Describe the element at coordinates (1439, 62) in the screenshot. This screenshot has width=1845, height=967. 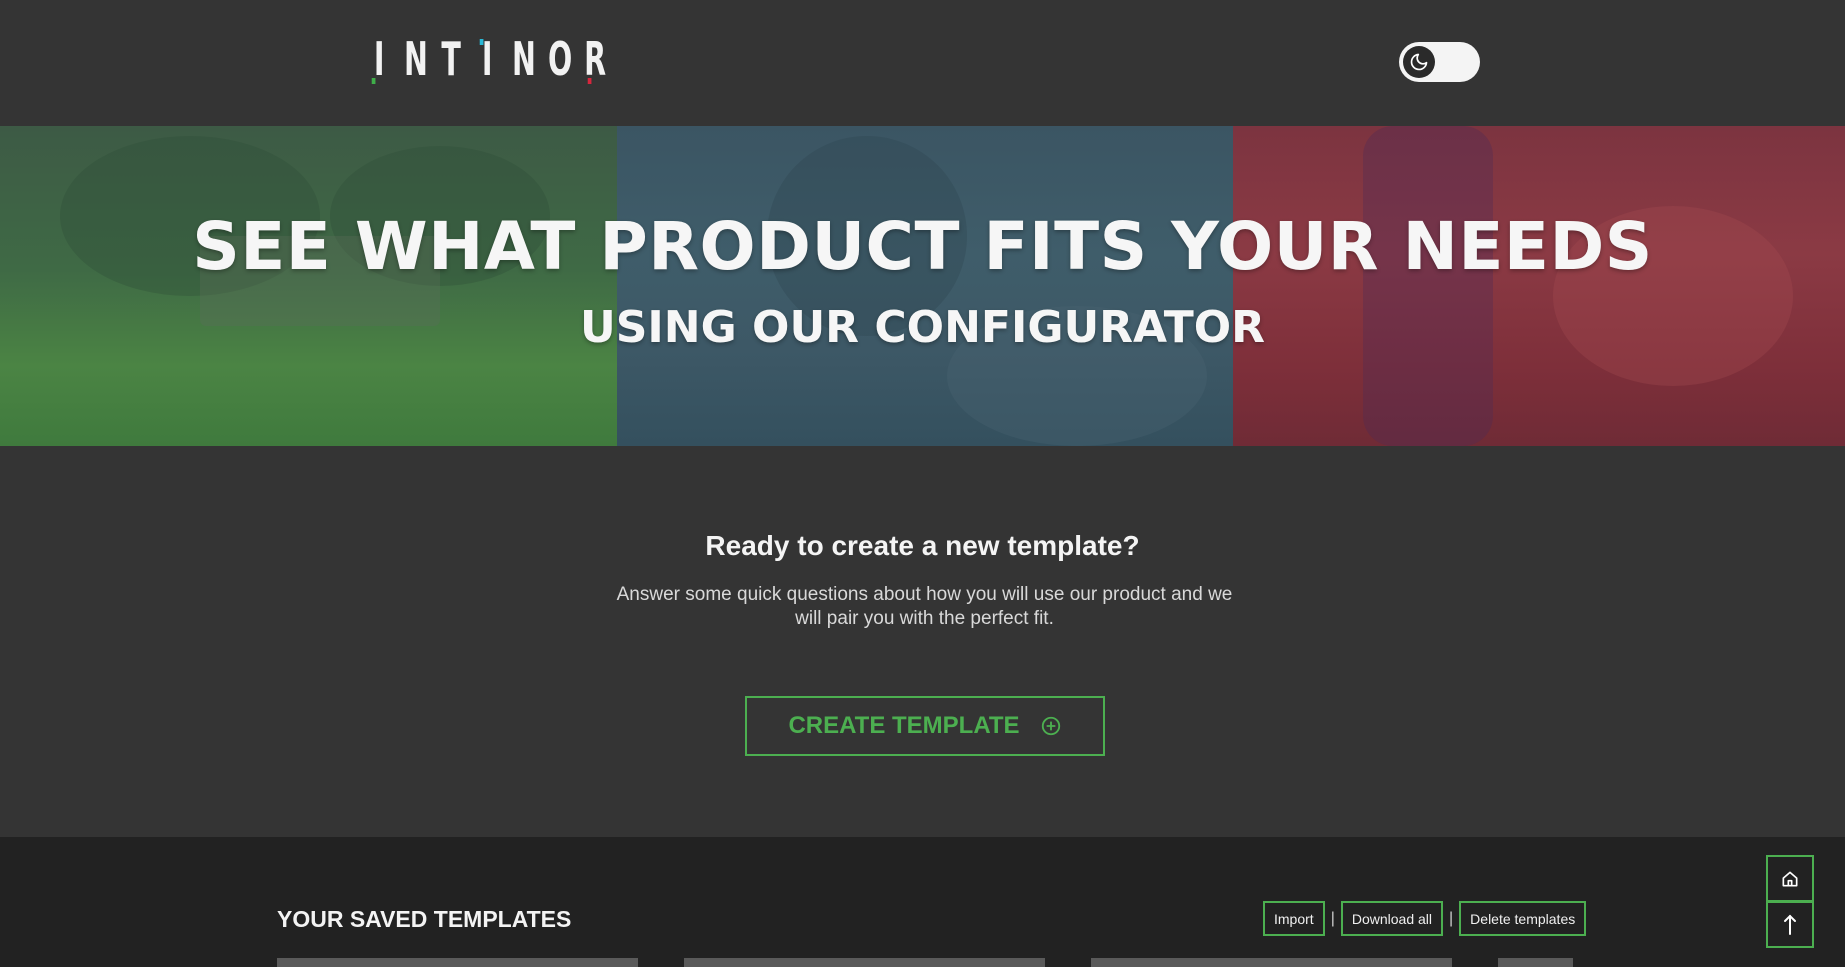
I see `theme-toggle` at that location.